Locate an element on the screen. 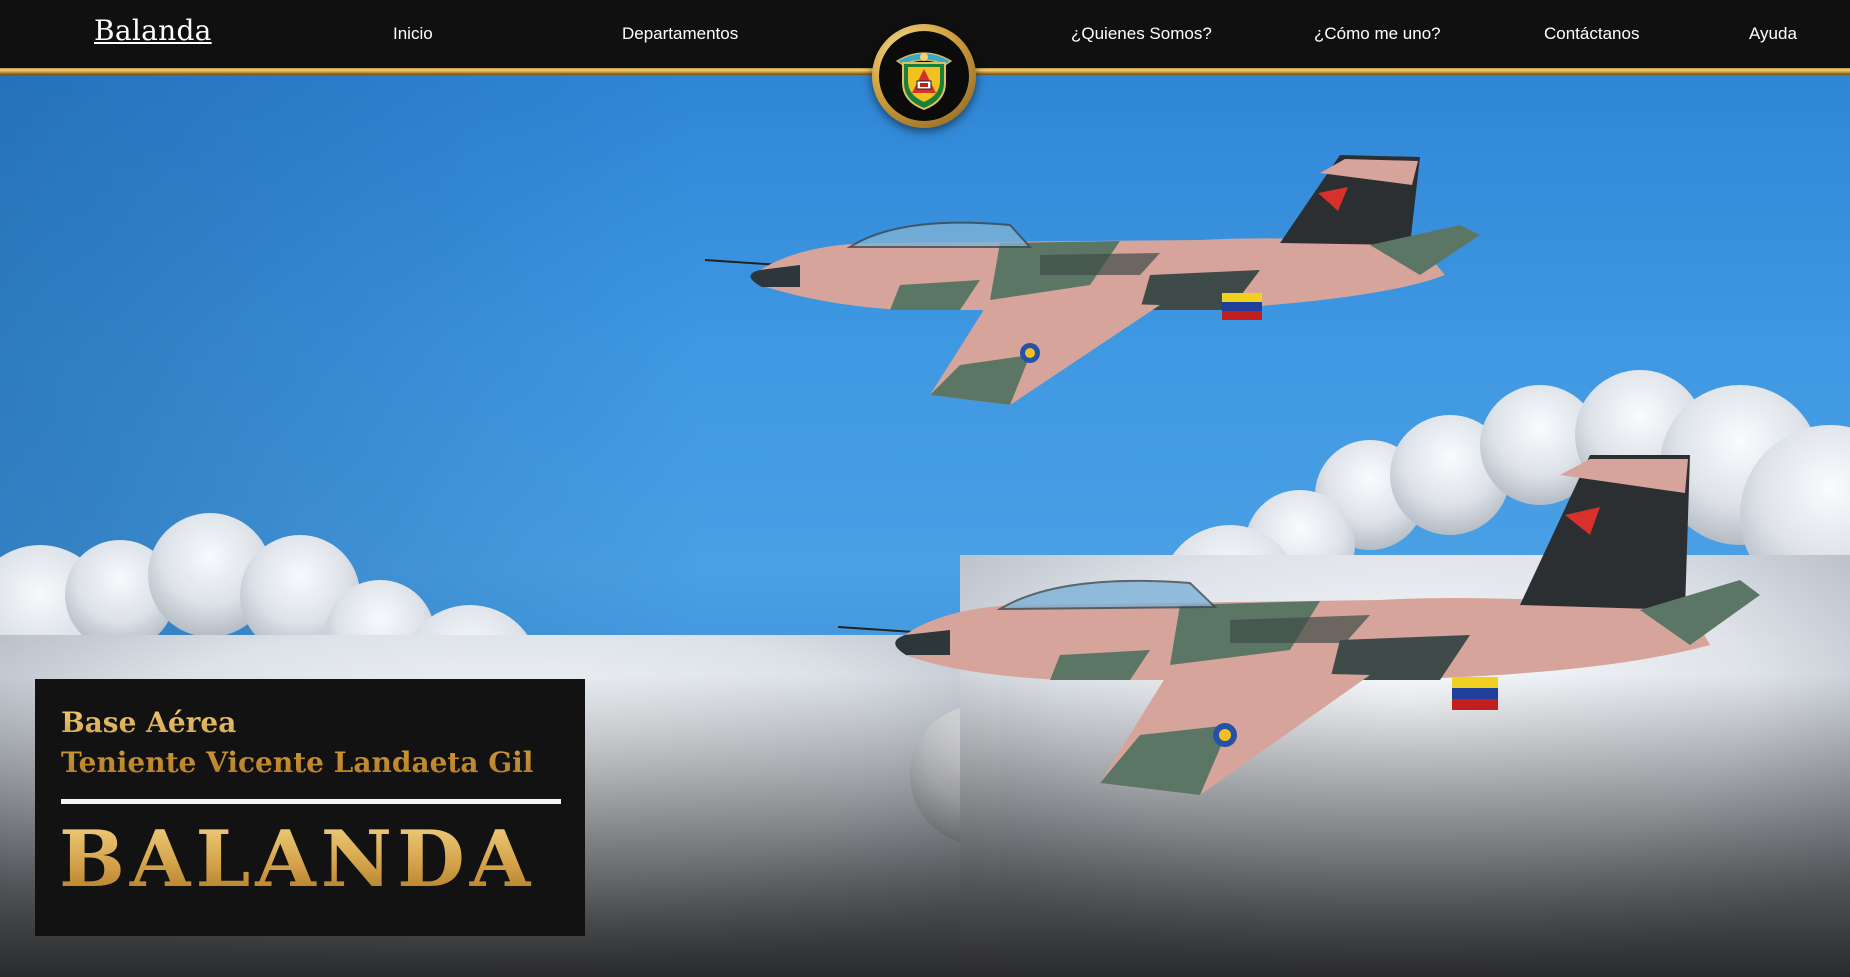 The image size is (1850, 977). brand-link: Balanda is located at coordinates (153, 30).